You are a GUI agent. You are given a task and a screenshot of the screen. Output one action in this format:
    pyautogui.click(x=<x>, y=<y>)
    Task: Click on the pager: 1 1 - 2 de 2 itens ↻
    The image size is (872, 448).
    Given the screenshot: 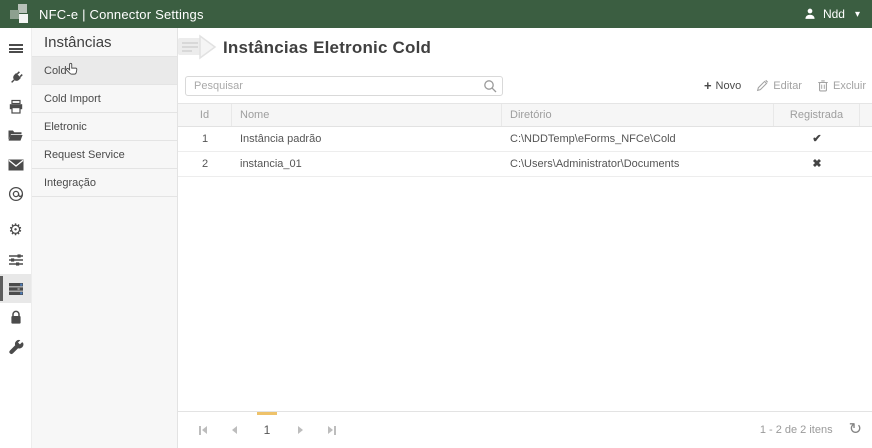 What is the action you would take?
    pyautogui.click(x=525, y=429)
    